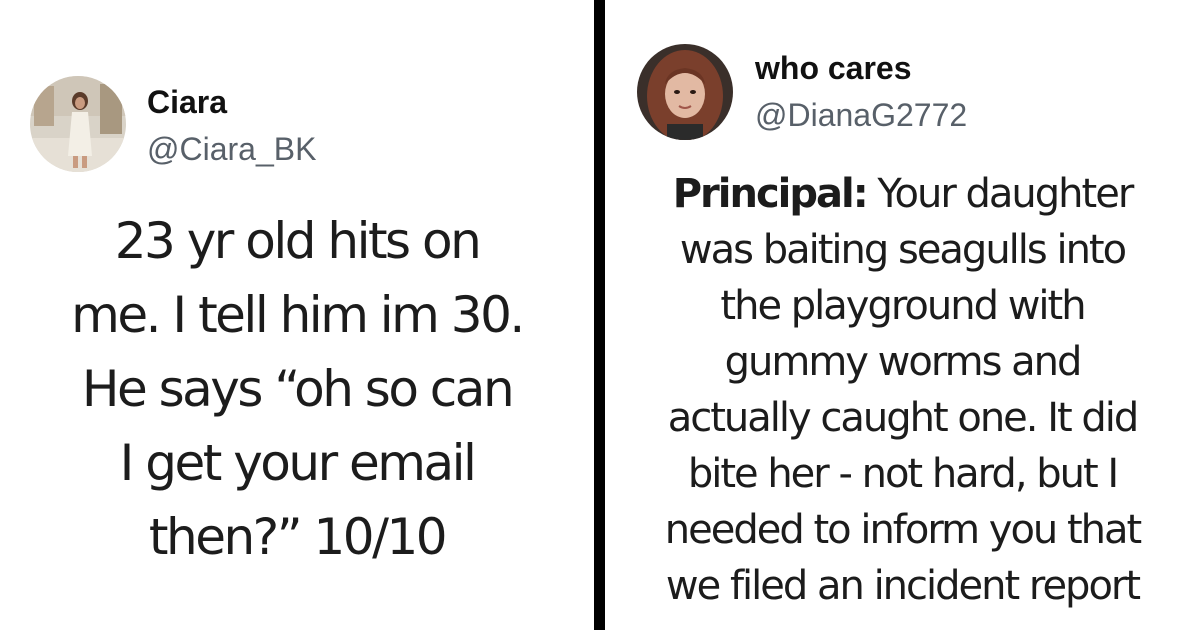  I want to click on panel-divider, so click(599, 315).